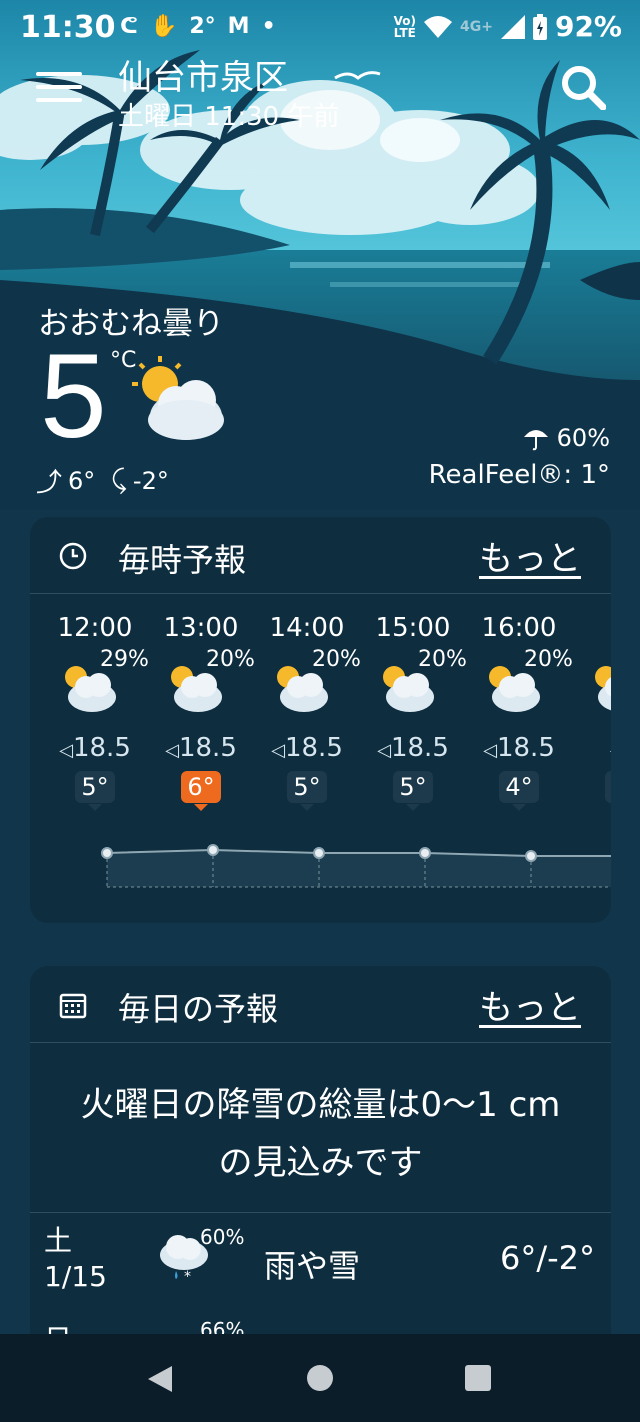  I want to click on hourly-temp-chart, so click(356, 866).